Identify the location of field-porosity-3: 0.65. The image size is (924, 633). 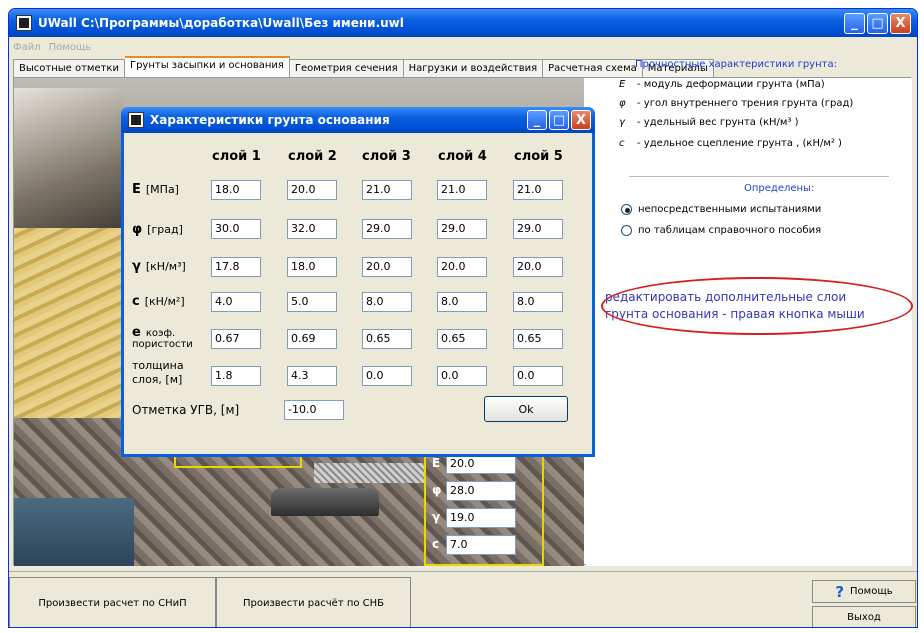
(387, 339).